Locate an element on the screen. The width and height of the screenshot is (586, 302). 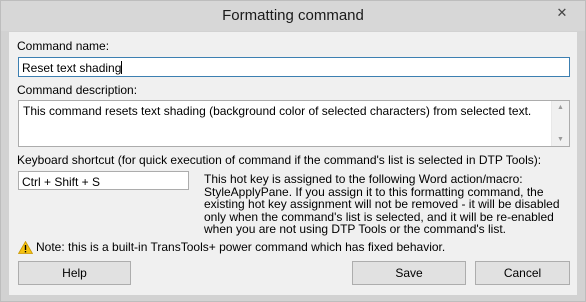
command-name-input: Reset text shading is located at coordinates (294, 67).